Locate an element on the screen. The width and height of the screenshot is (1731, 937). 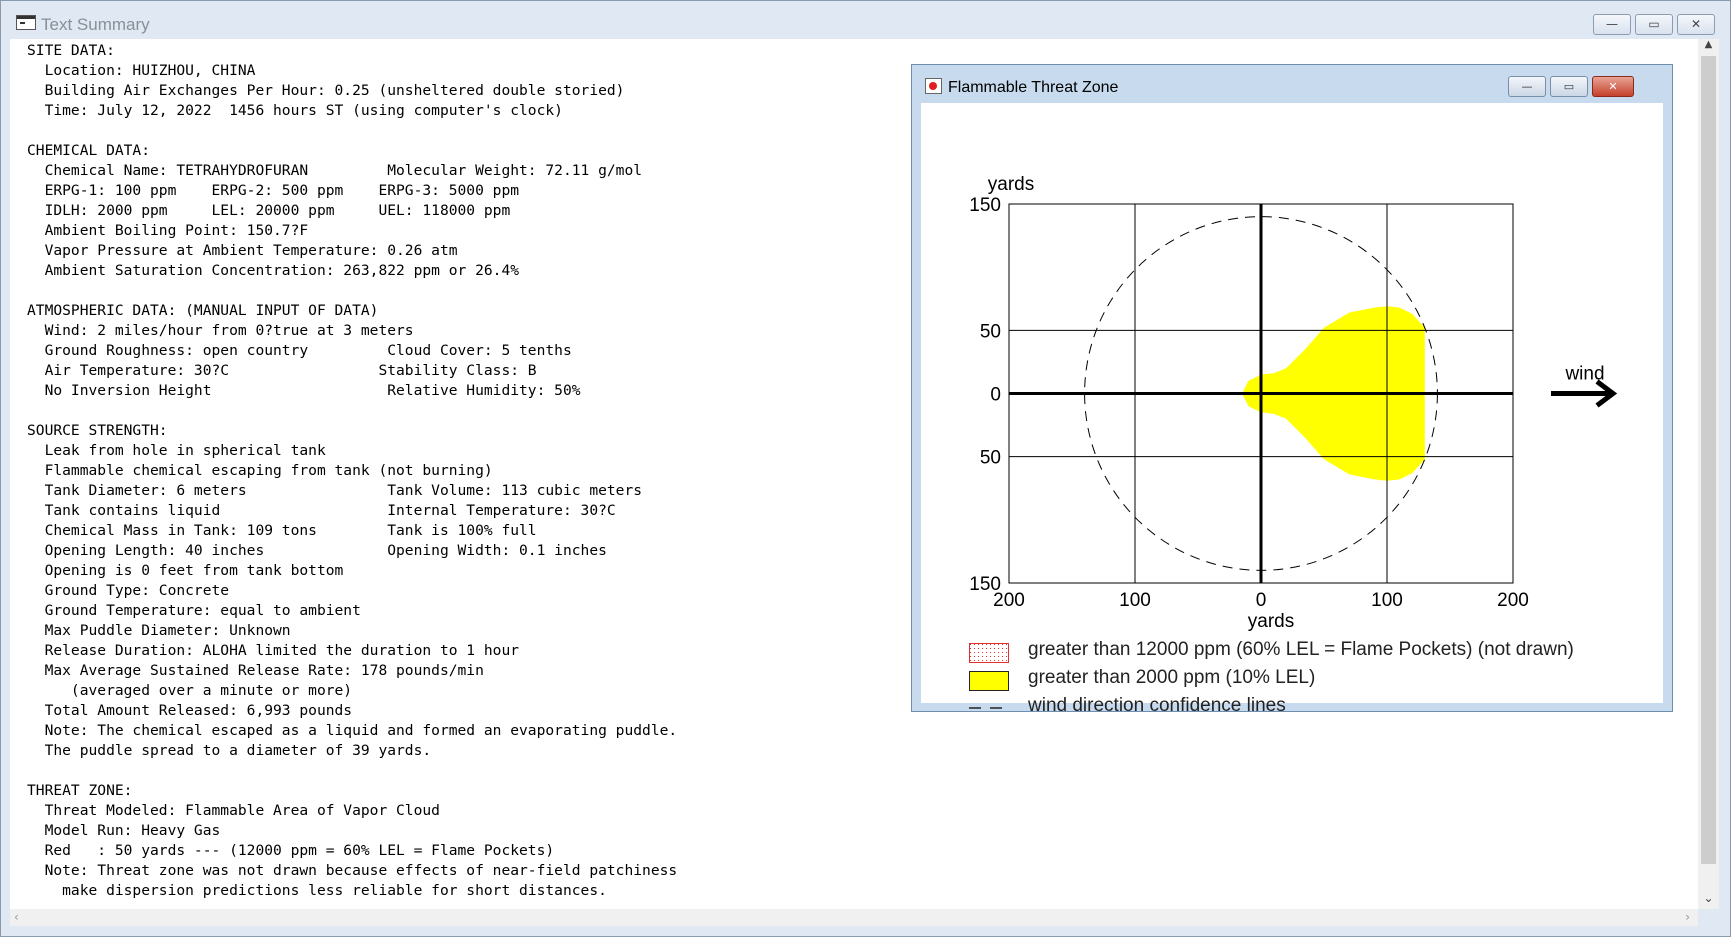
scroll-down-arrow-icon: ⌄ is located at coordinates (1708, 898).